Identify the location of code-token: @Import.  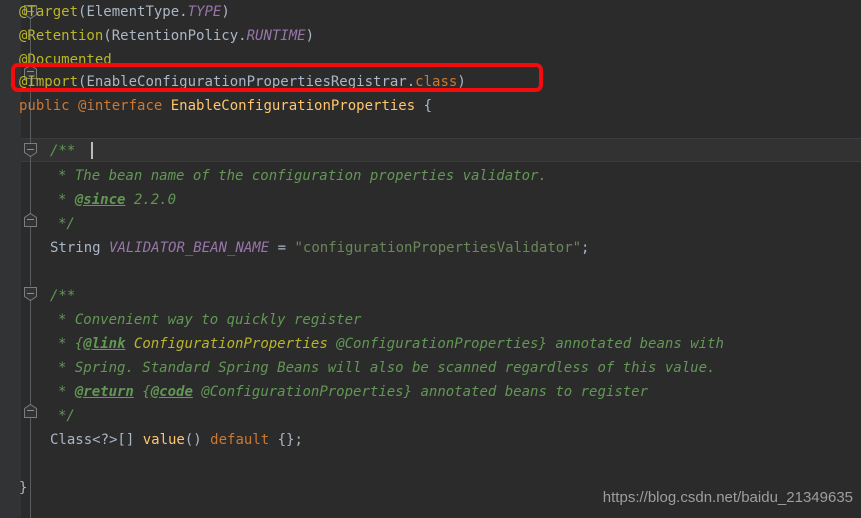
(49, 82).